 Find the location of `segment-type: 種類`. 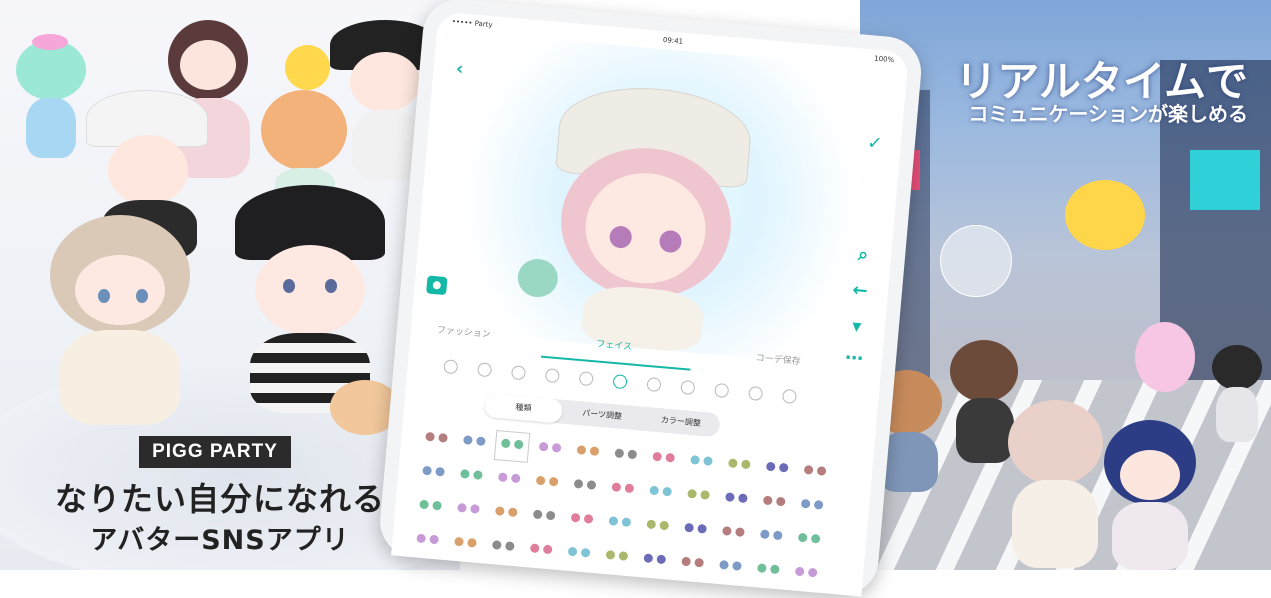

segment-type: 種類 is located at coordinates (523, 408).